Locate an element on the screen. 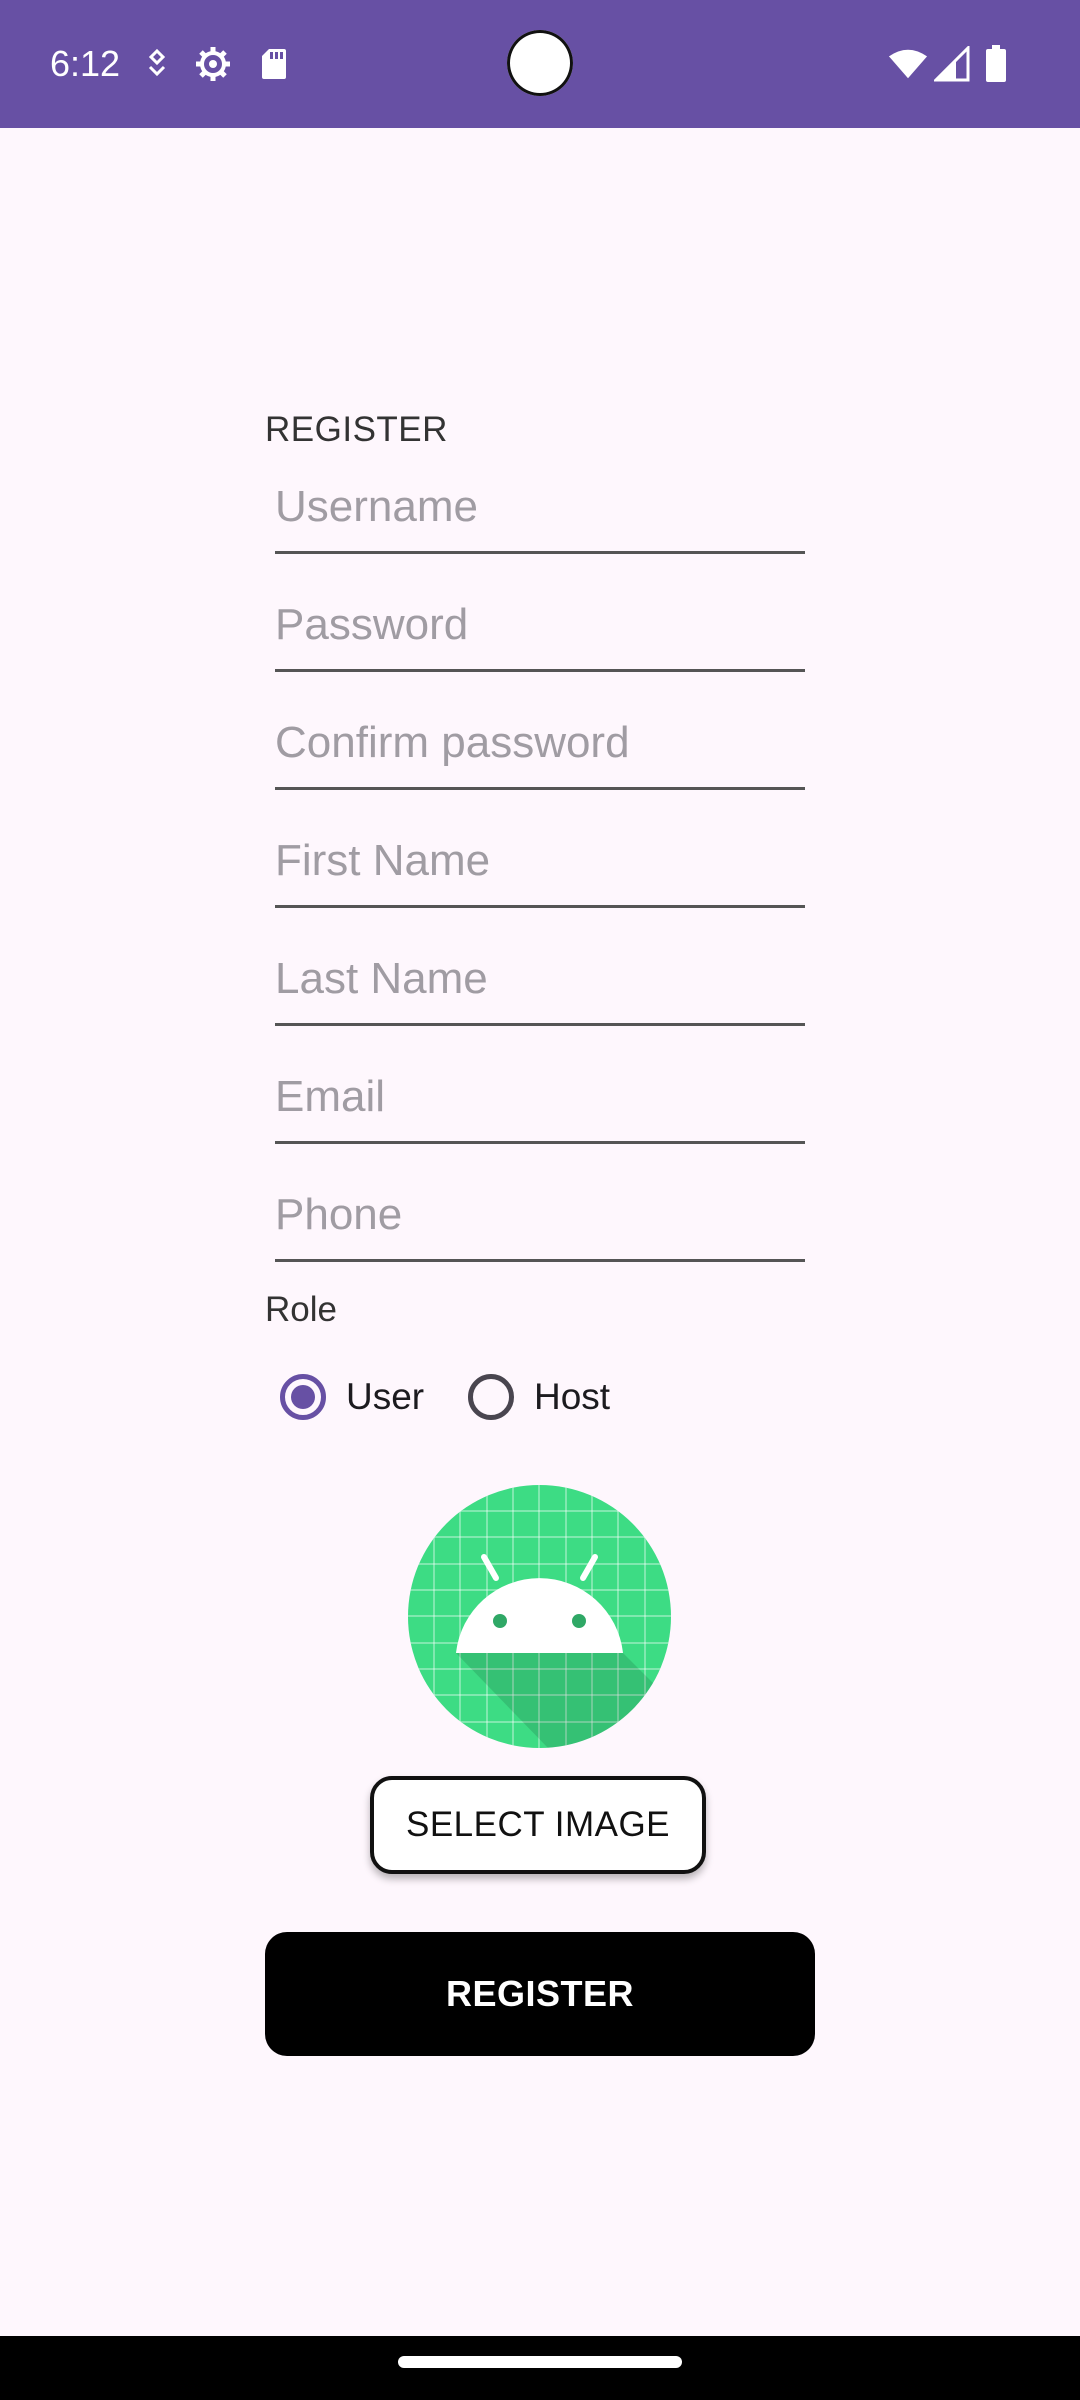 Image resolution: width=1080 pixels, height=2400 pixels. role-label: Role is located at coordinates (301, 1309).